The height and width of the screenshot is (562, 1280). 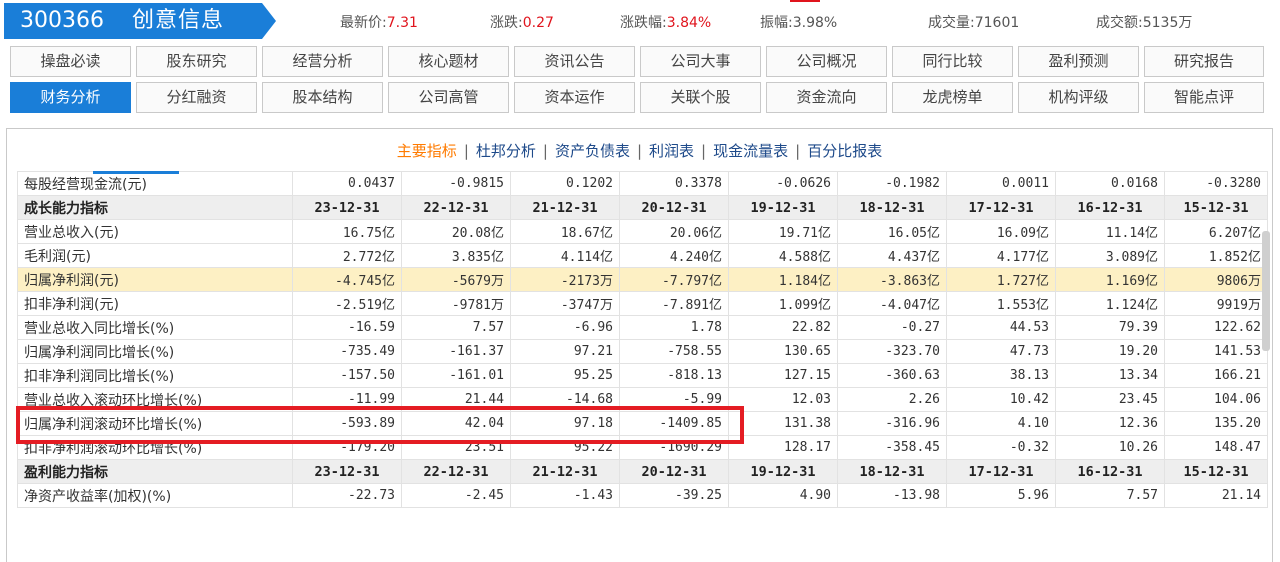 I want to click on table-cell: 1.553亿, so click(x=1001, y=303).